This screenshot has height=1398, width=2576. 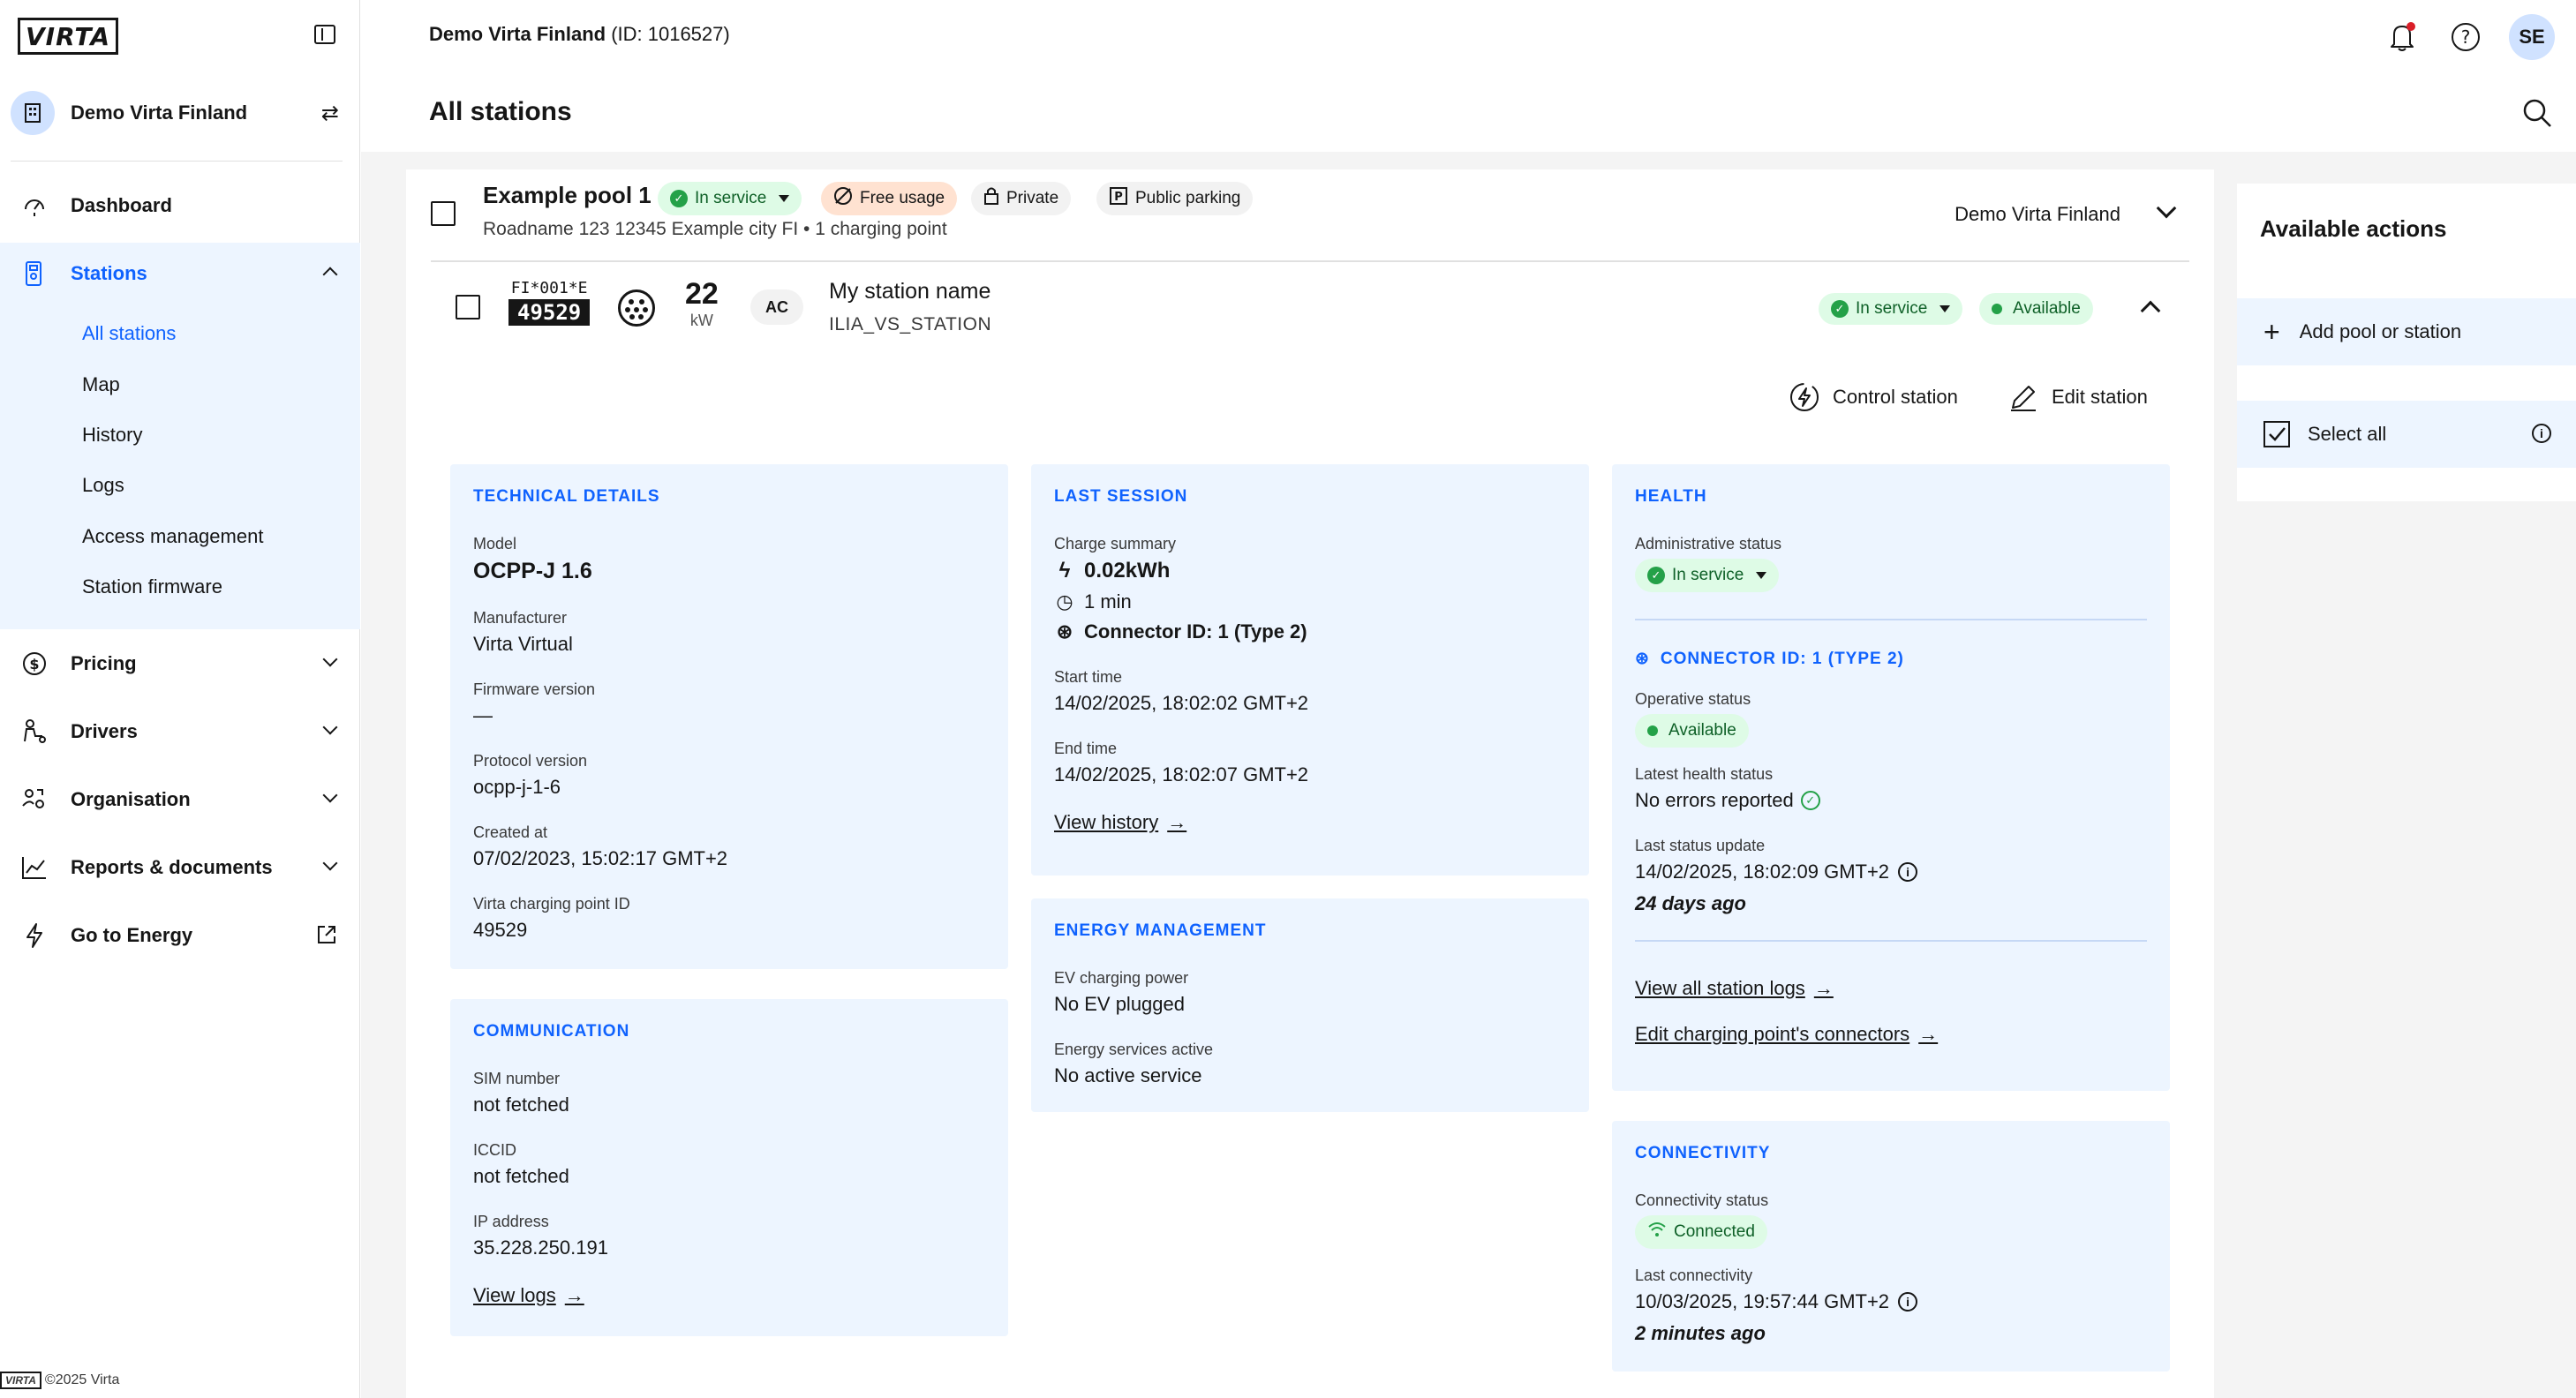 What do you see at coordinates (521, 1176) in the screenshot?
I see `iccid-value: not fetched` at bounding box center [521, 1176].